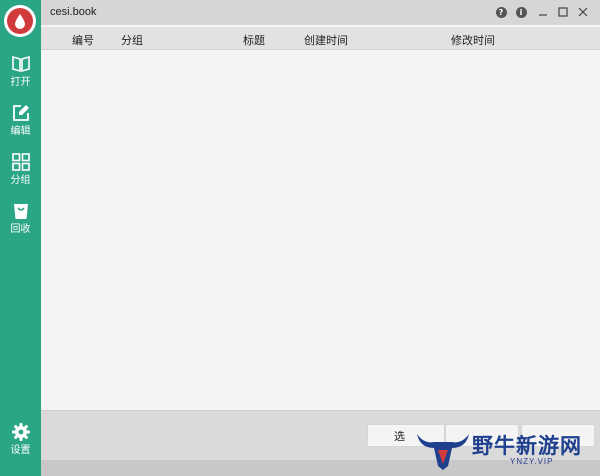 The width and height of the screenshot is (600, 476). I want to click on column-header-title: 标题, so click(254, 40).